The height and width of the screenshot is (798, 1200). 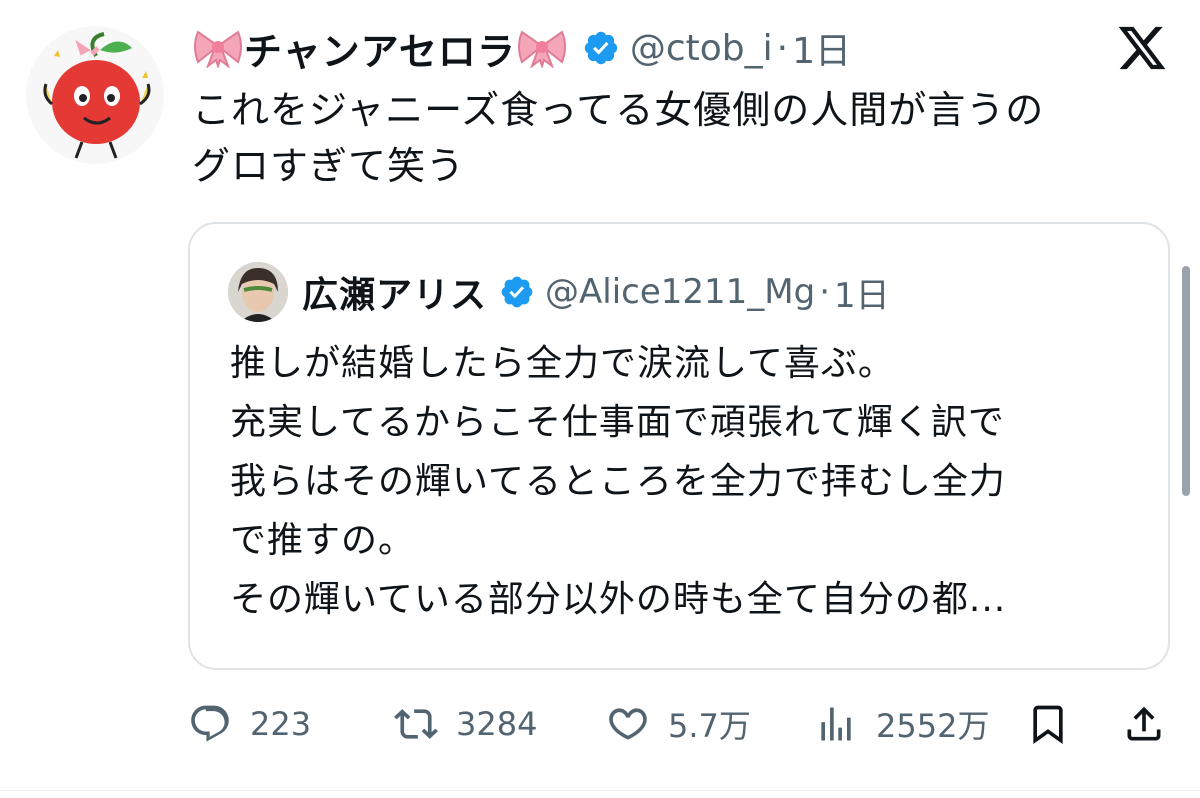 I want to click on scrollbar-thumb, so click(x=1186, y=381).